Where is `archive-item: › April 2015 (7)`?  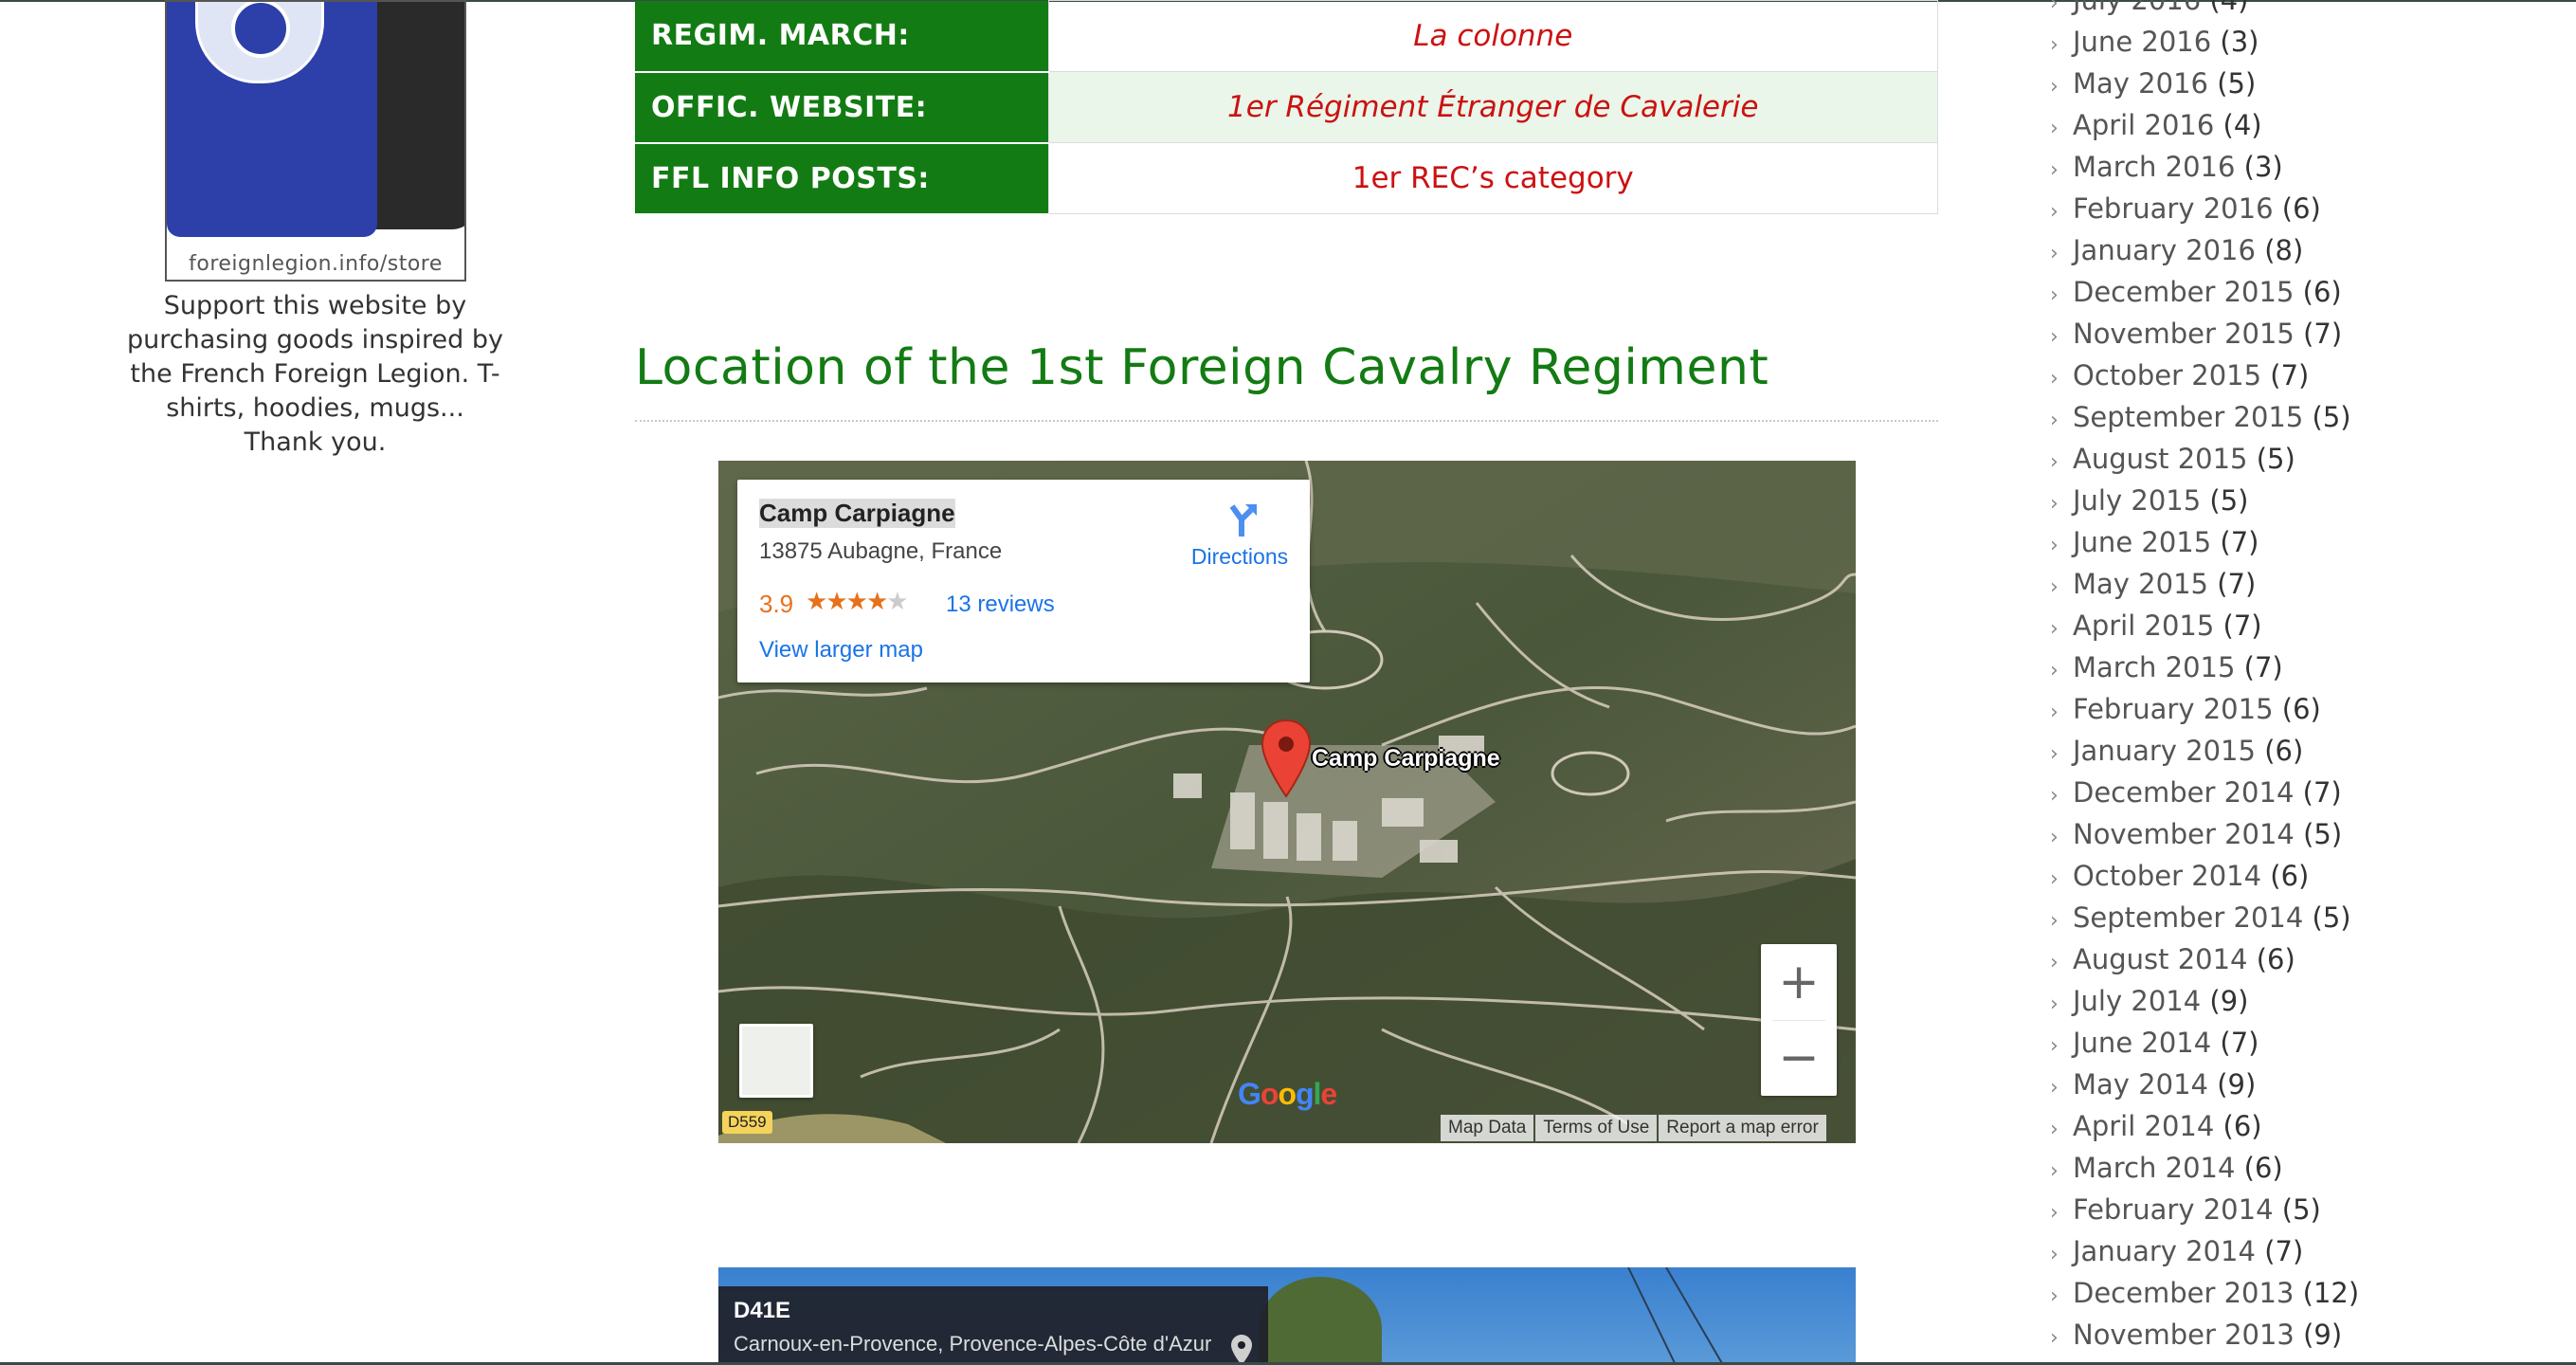
archive-item: › April 2015 (7) is located at coordinates (2156, 625).